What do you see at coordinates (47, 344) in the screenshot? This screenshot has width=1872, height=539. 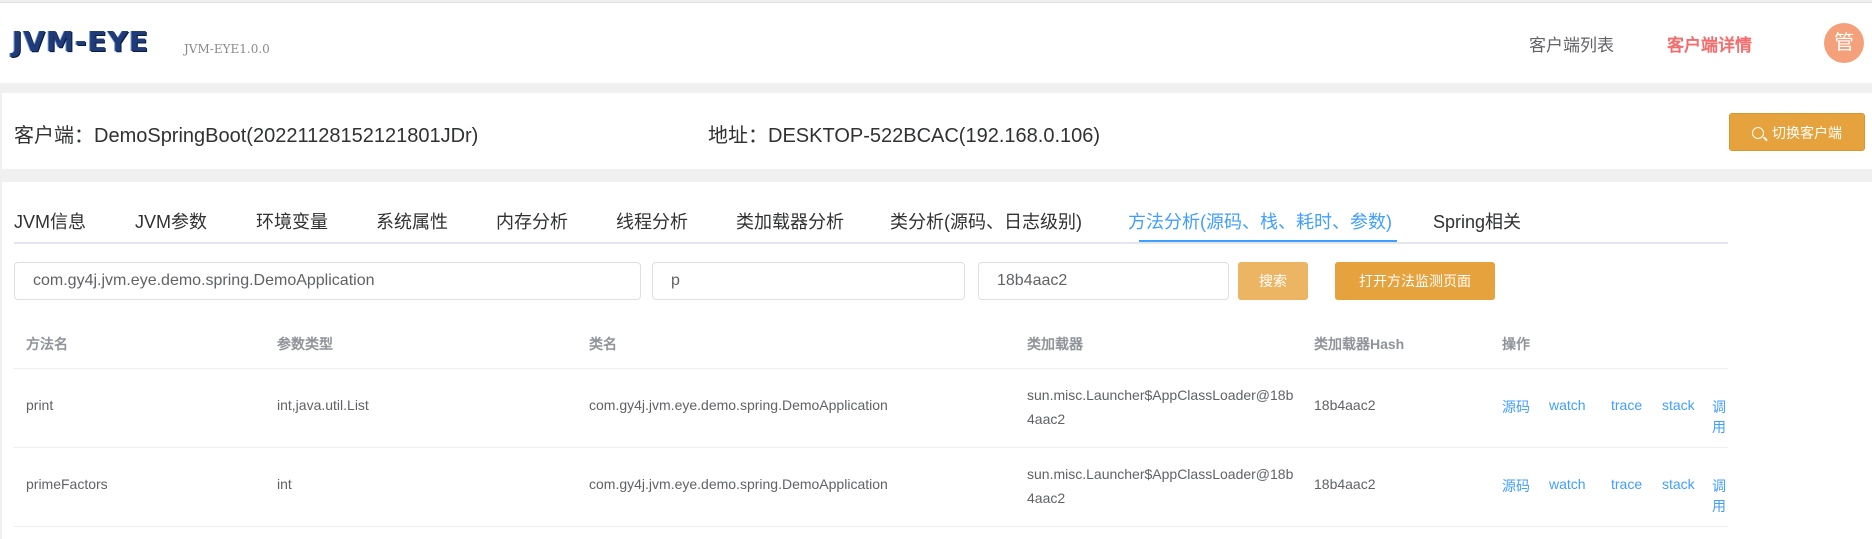 I see `col-method-name: 方法名` at bounding box center [47, 344].